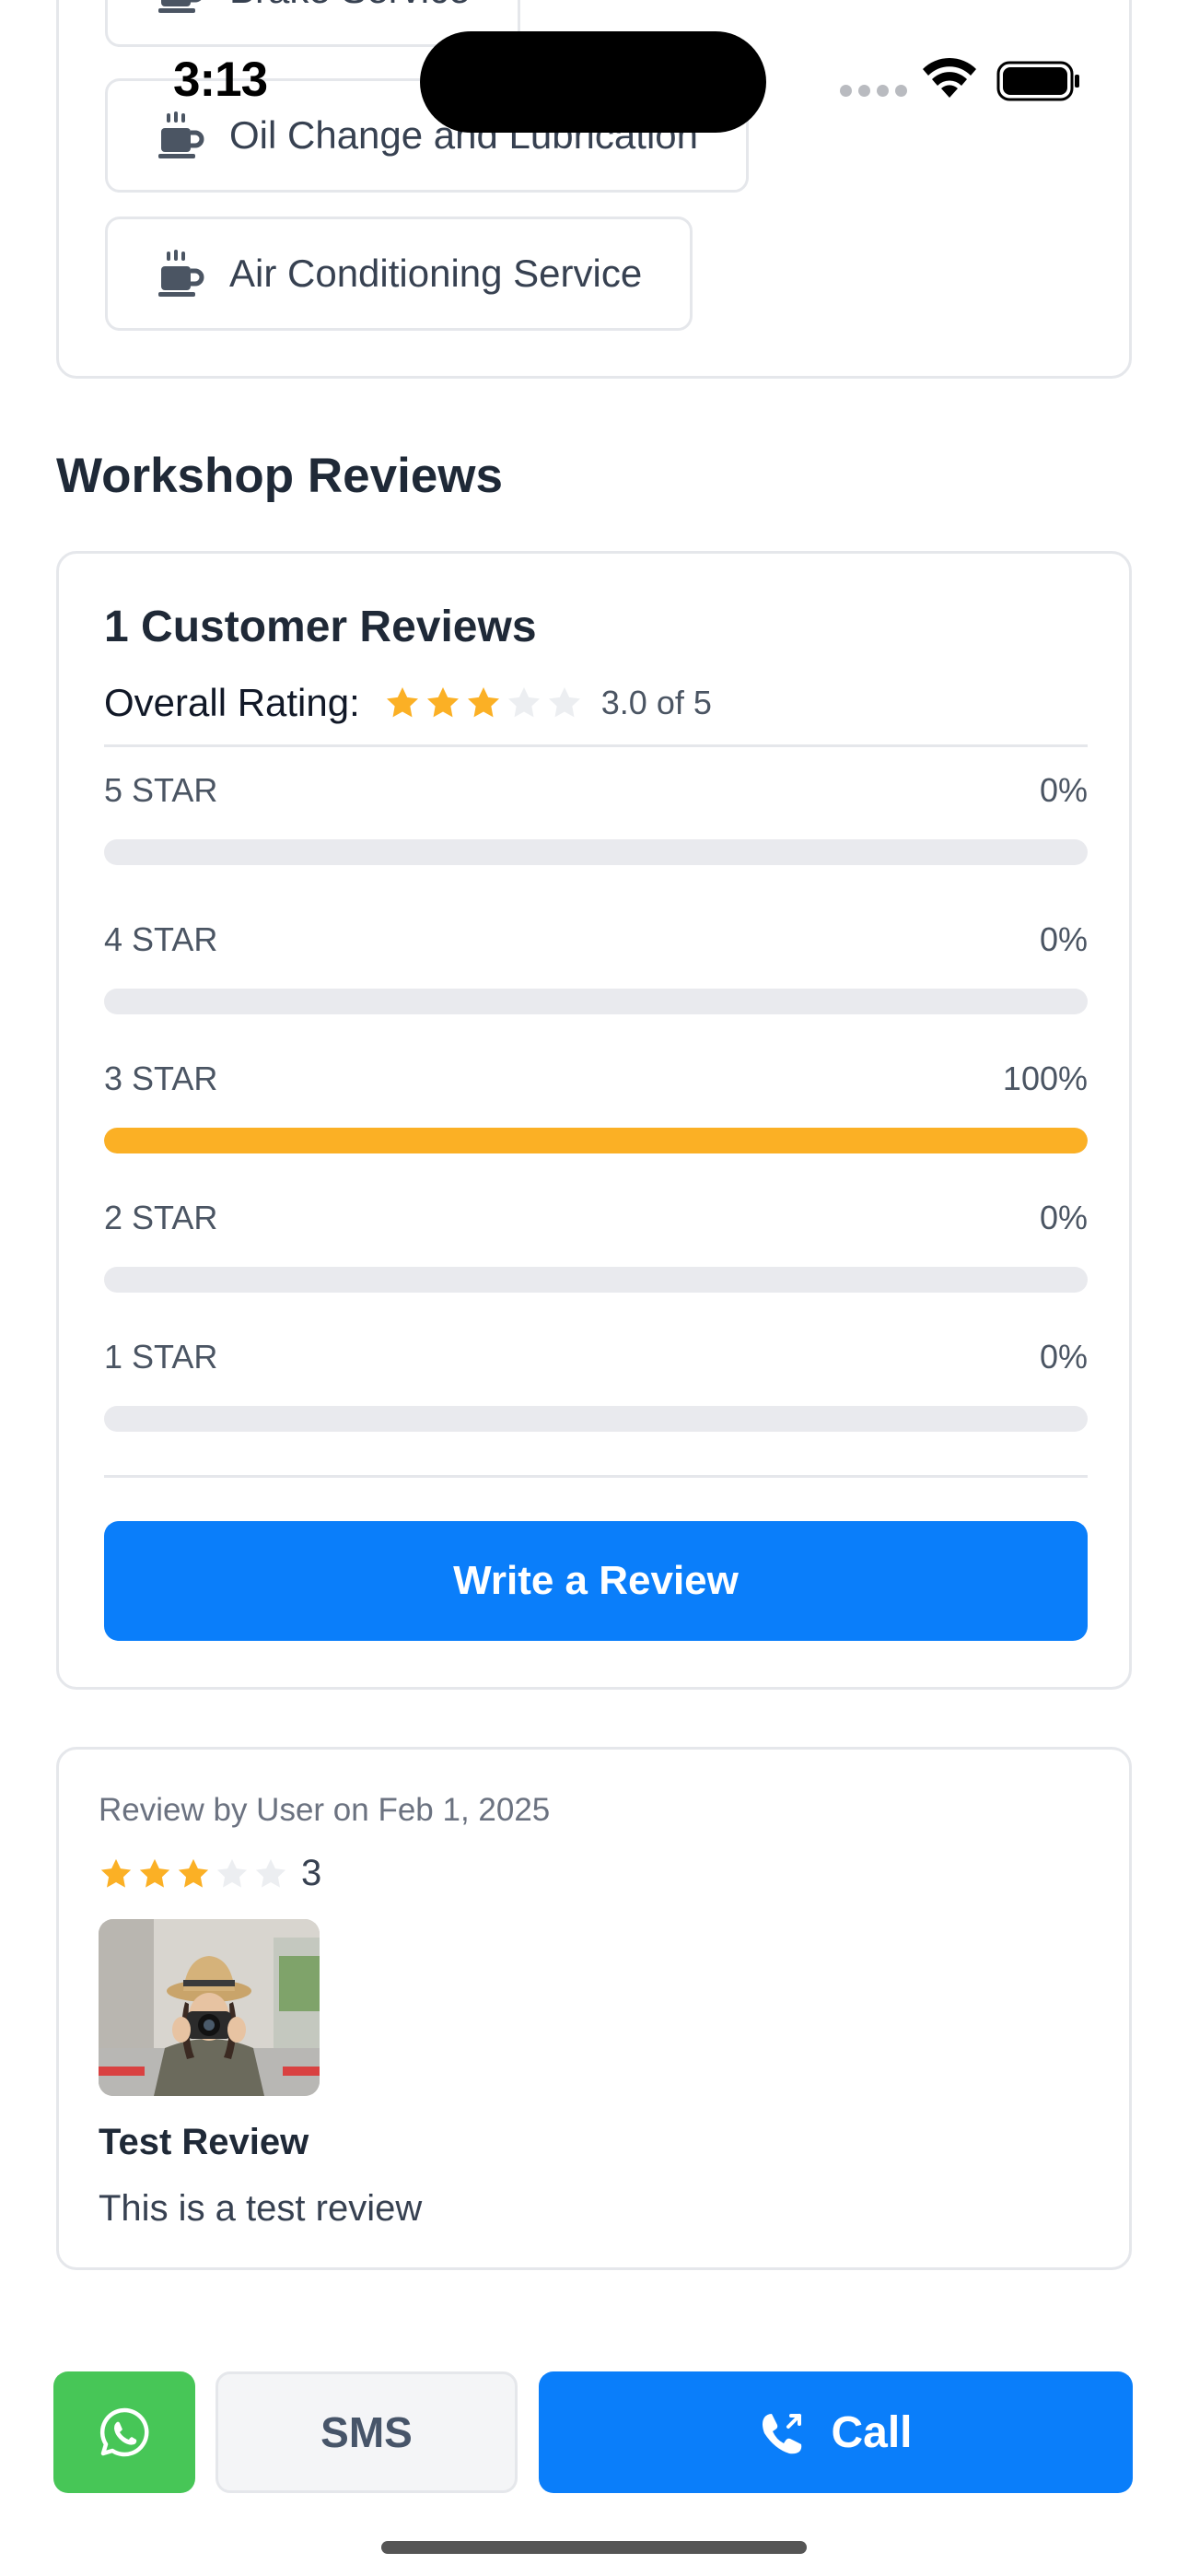 The width and height of the screenshot is (1188, 2576). I want to click on rating-bar-fill, so click(596, 1140).